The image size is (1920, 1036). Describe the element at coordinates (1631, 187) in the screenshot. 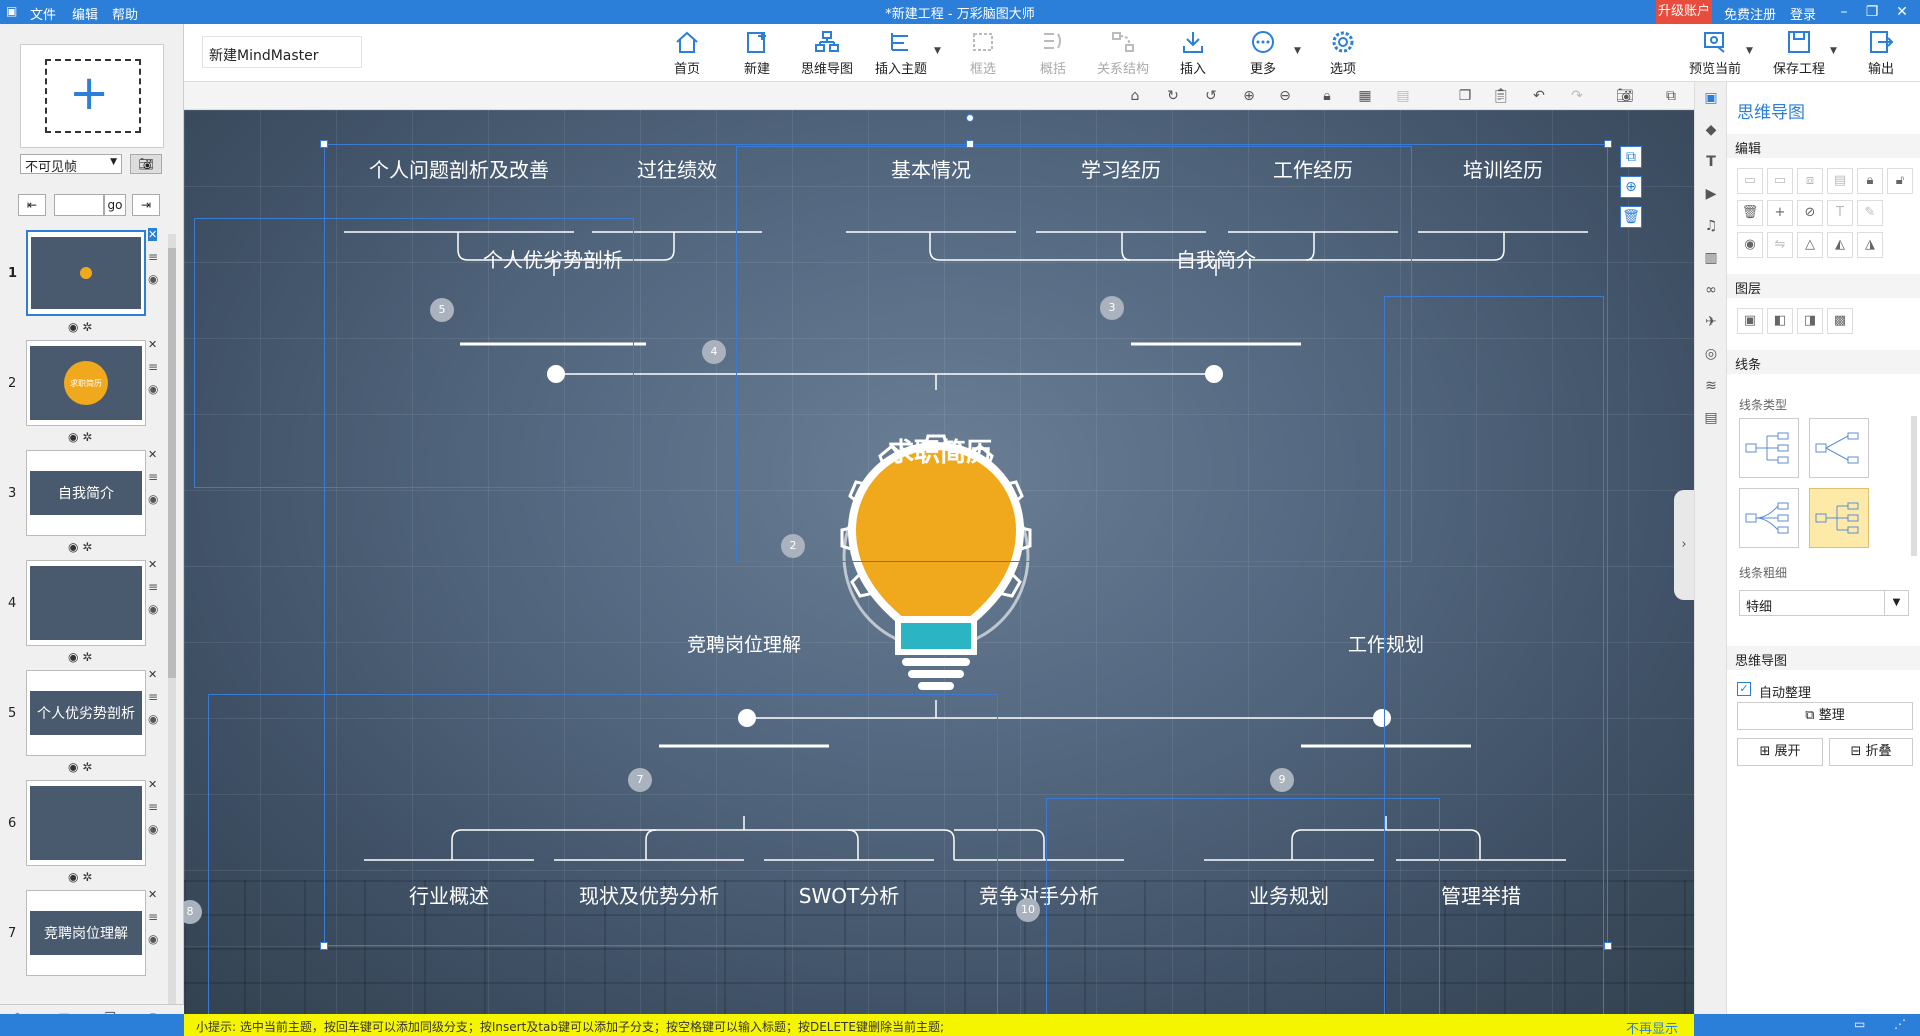

I see `add-frame-icon: ⊕` at that location.